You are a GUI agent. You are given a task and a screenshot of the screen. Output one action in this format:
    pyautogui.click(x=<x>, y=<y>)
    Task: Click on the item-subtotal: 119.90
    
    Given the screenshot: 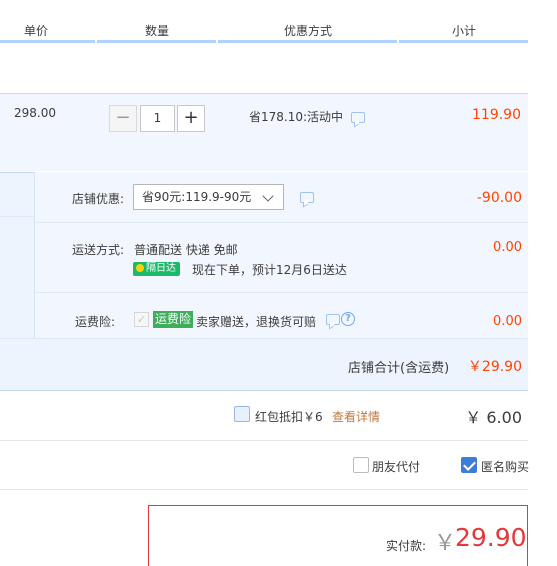 What is the action you would take?
    pyautogui.click(x=496, y=115)
    